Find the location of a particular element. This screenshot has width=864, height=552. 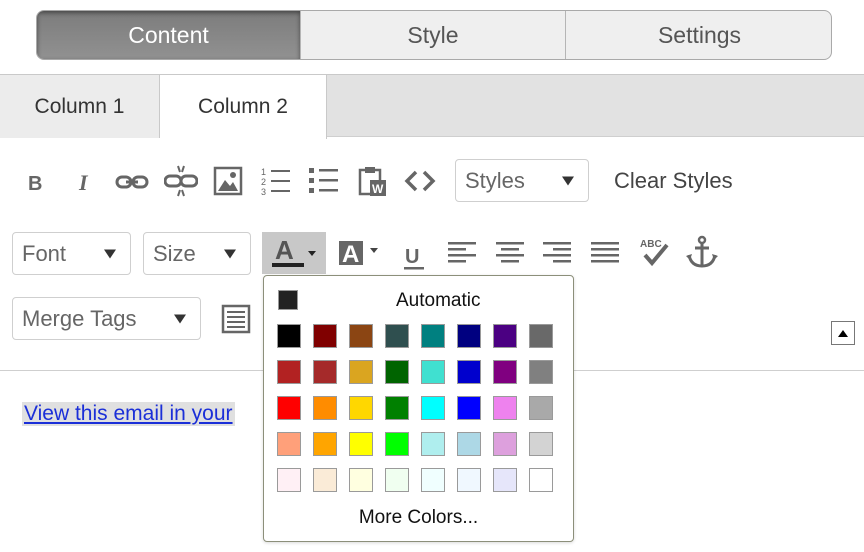

align-left-icon is located at coordinates (462, 253).